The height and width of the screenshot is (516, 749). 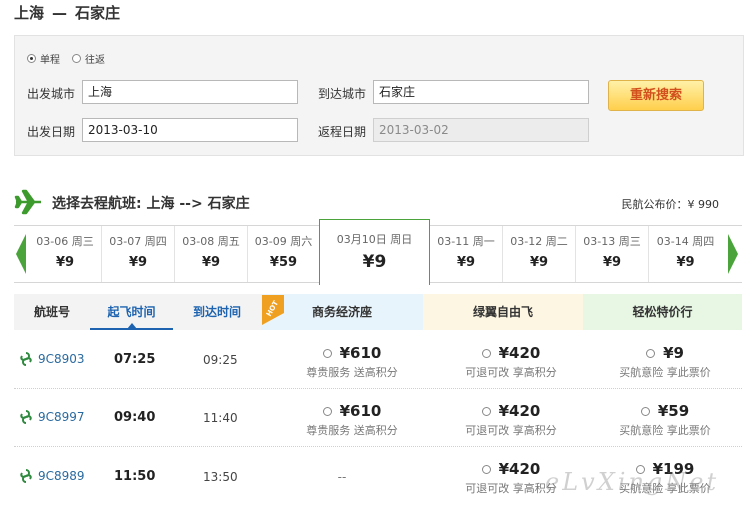 I want to click on flight-number: 9C8997, so click(x=52, y=417).